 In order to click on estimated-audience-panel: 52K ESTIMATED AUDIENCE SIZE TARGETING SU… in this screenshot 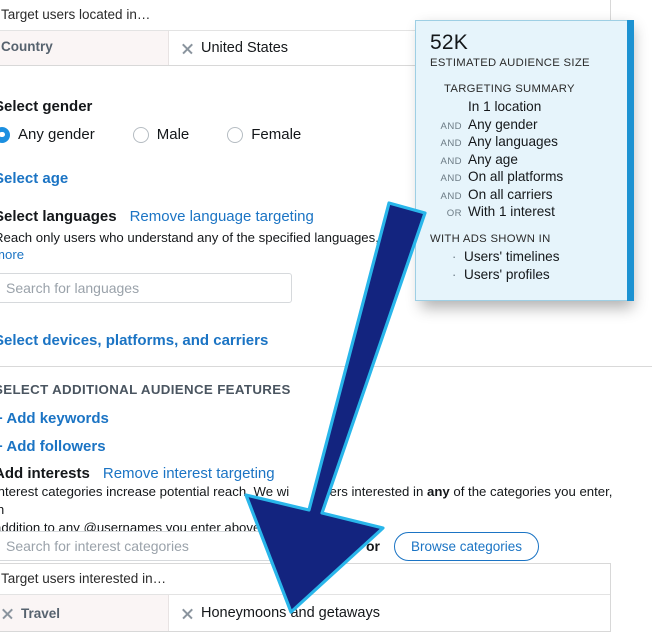, I will do `click(524, 161)`.